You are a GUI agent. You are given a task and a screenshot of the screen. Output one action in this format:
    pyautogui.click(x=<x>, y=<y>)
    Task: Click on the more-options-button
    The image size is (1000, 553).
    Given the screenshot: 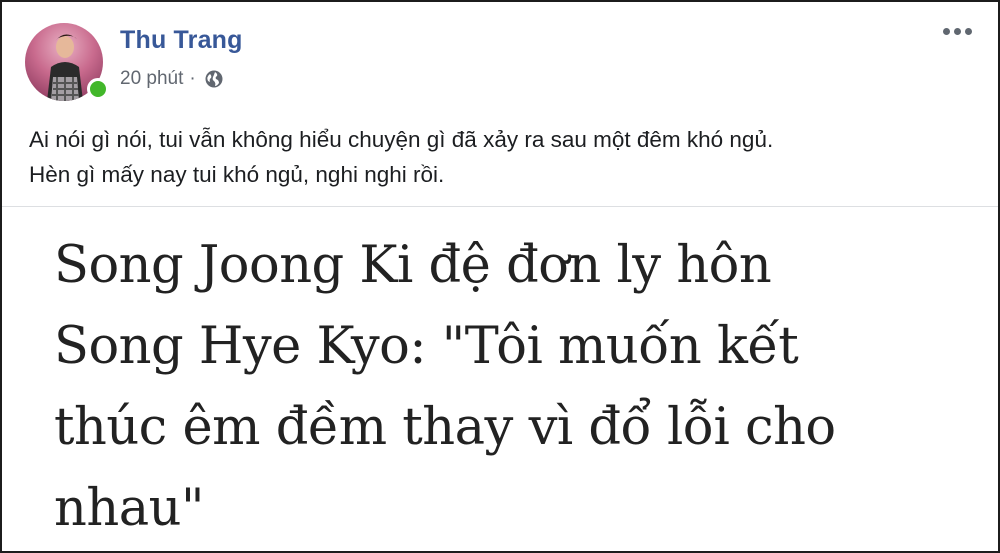 What is the action you would take?
    pyautogui.click(x=957, y=31)
    